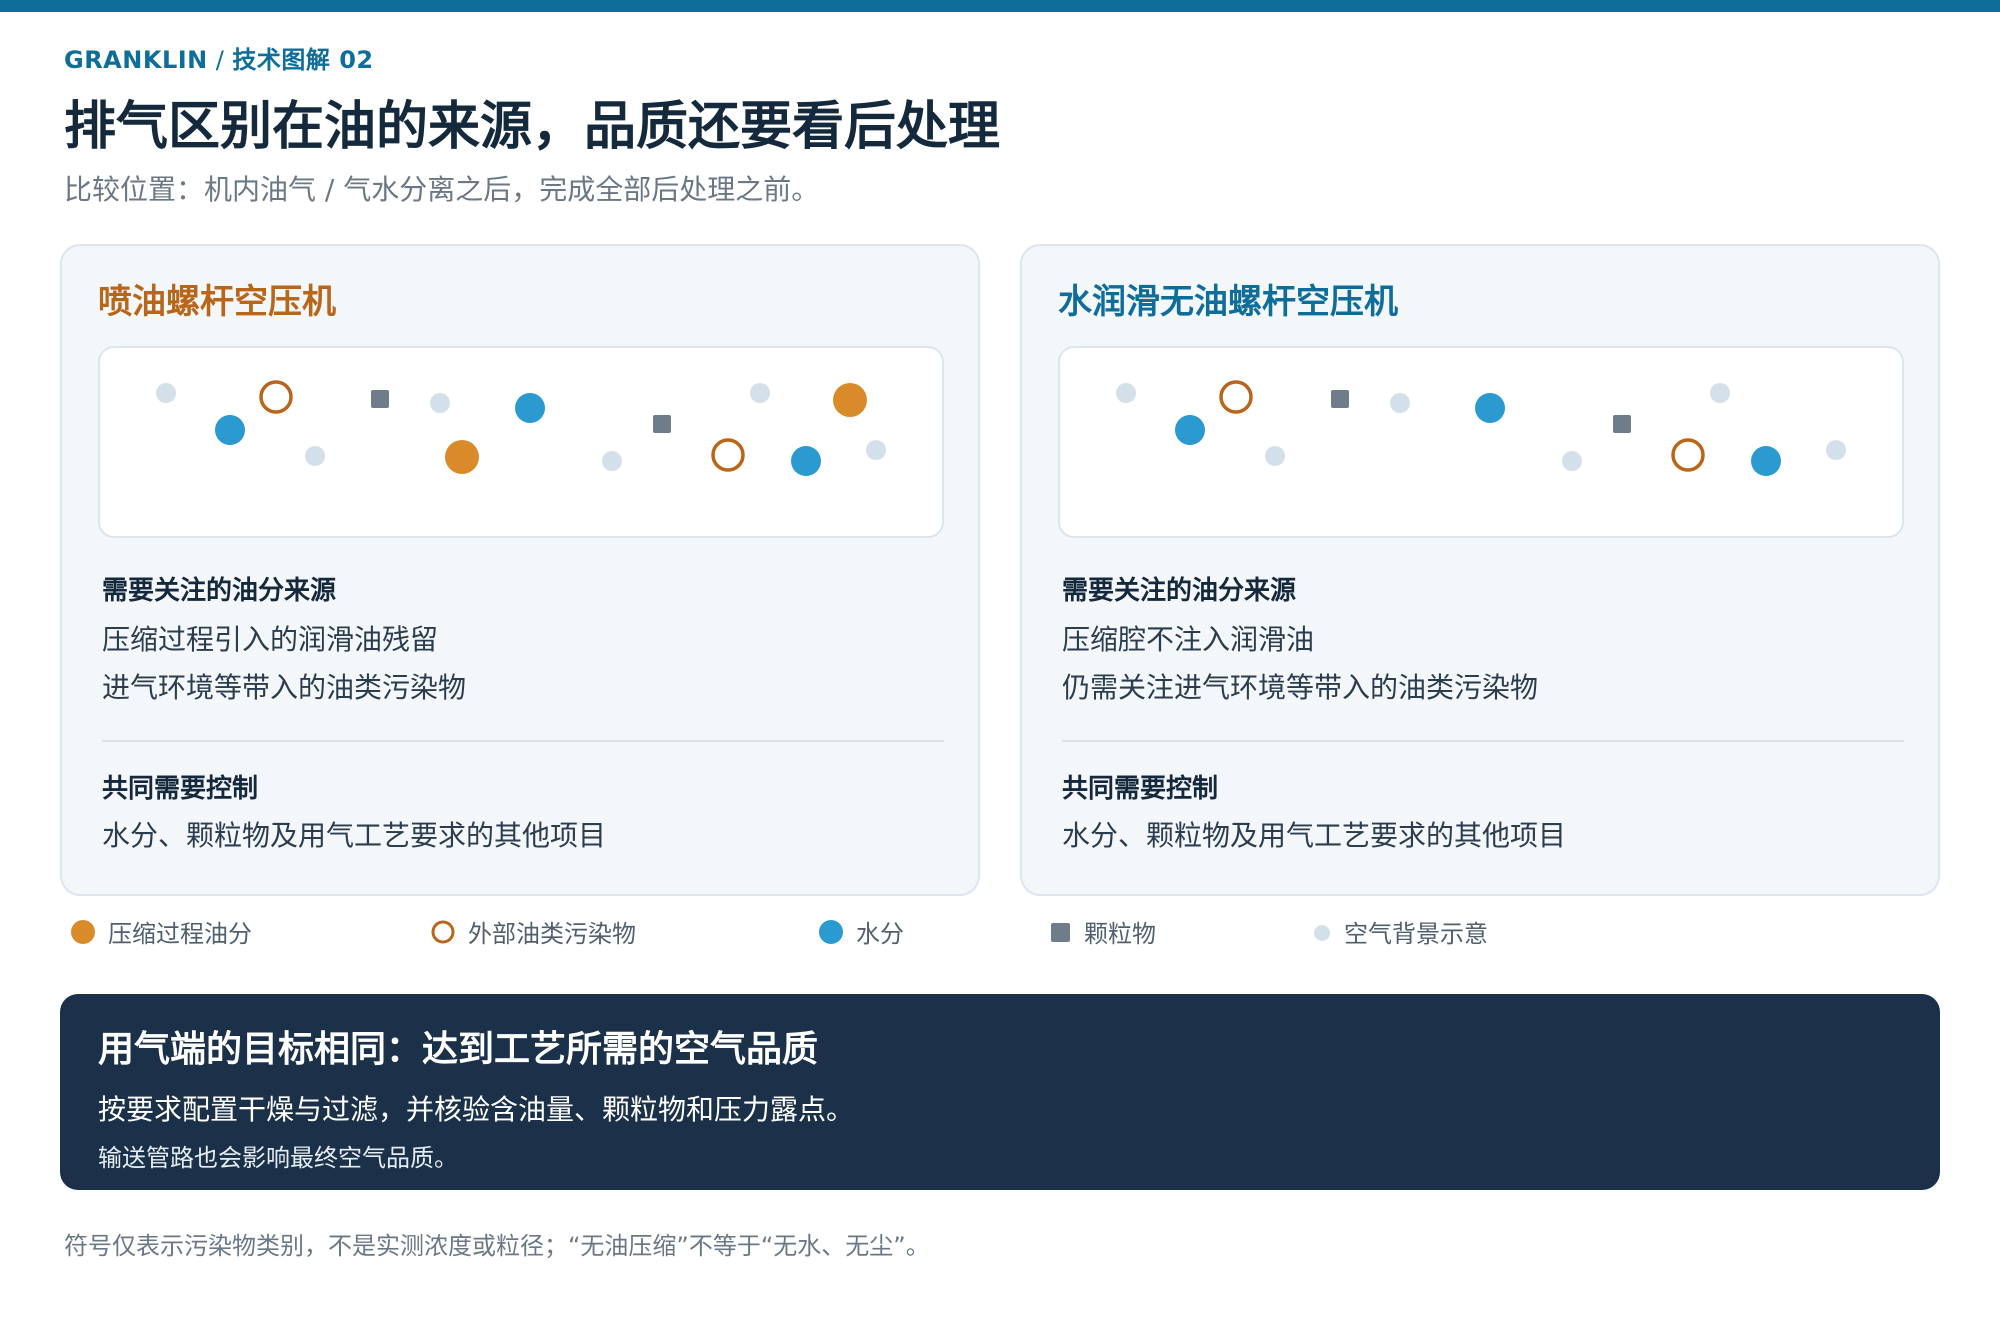 This screenshot has height=1320, width=2000. I want to click on brand-name: GRANKLIN, so click(136, 60).